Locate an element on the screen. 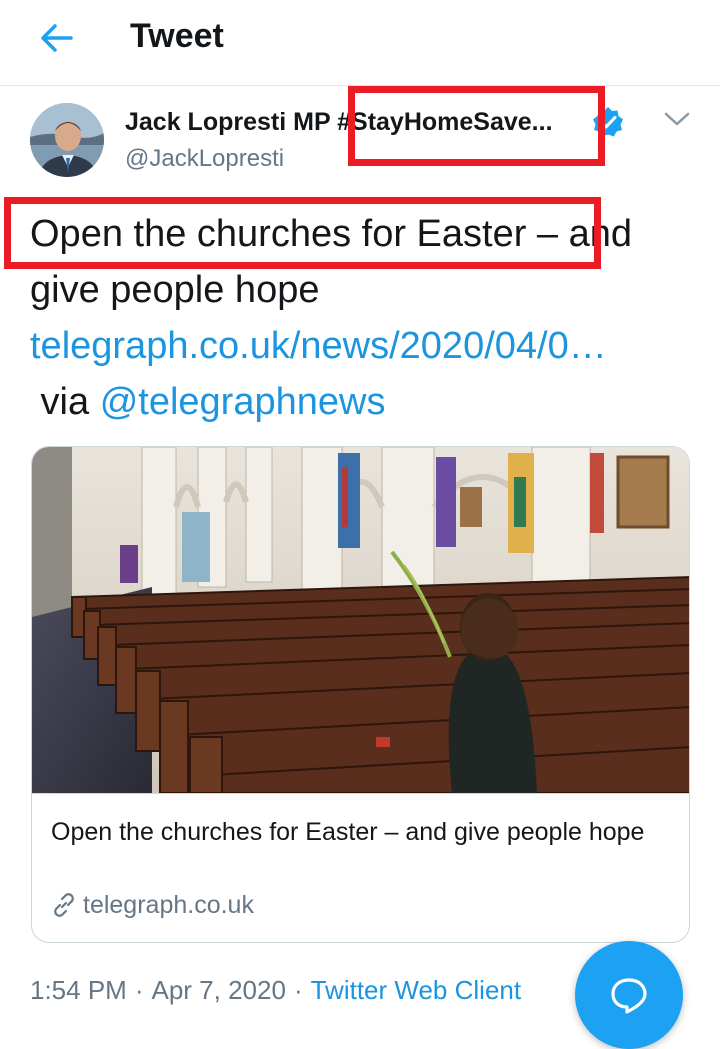 The width and height of the screenshot is (720, 1049). arrow-left-icon is located at coordinates (57, 38).